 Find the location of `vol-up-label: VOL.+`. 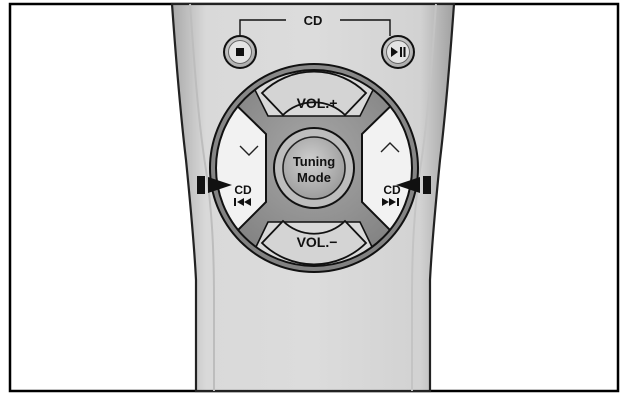

vol-up-label: VOL.+ is located at coordinates (317, 103).